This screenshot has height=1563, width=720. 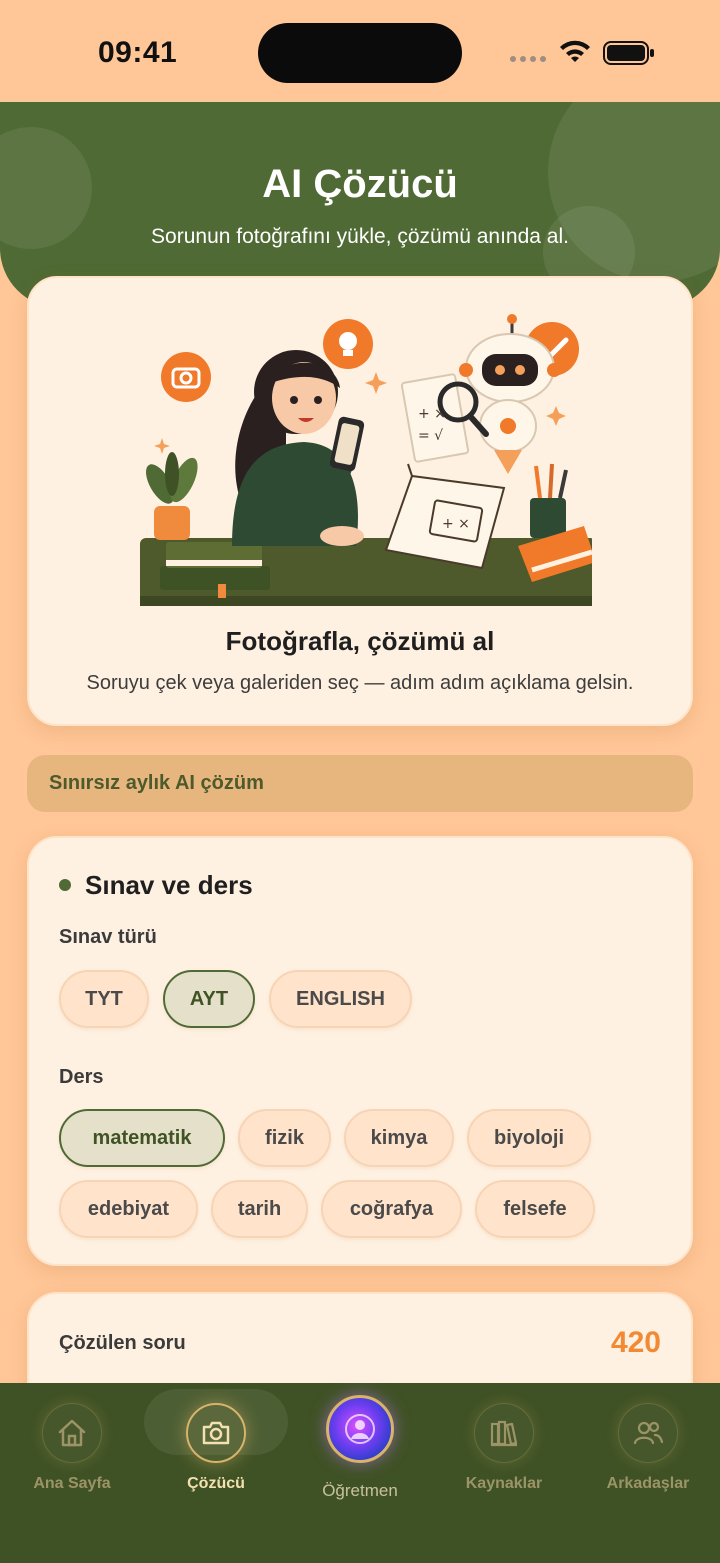 I want to click on nav-label-solver: Çözücü, so click(x=216, y=1483).